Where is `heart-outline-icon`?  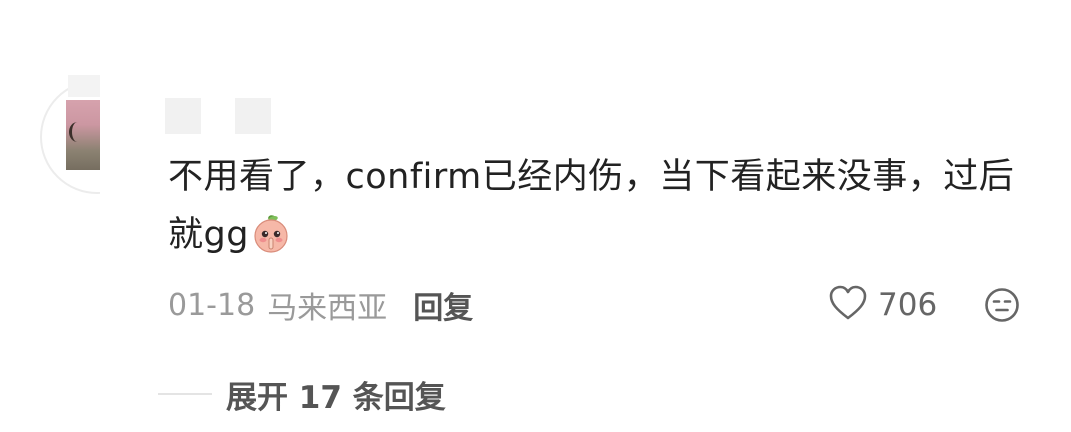
heart-outline-icon is located at coordinates (848, 305).